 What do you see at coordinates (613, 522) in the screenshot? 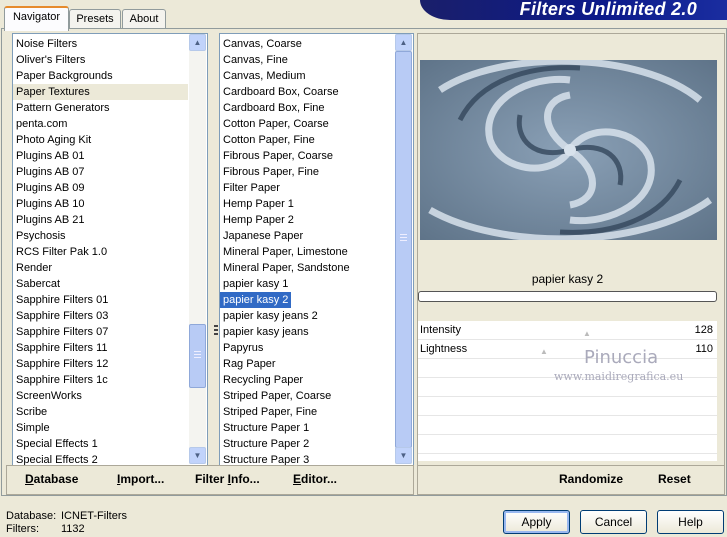
I see `cancel-button: Cancel` at bounding box center [613, 522].